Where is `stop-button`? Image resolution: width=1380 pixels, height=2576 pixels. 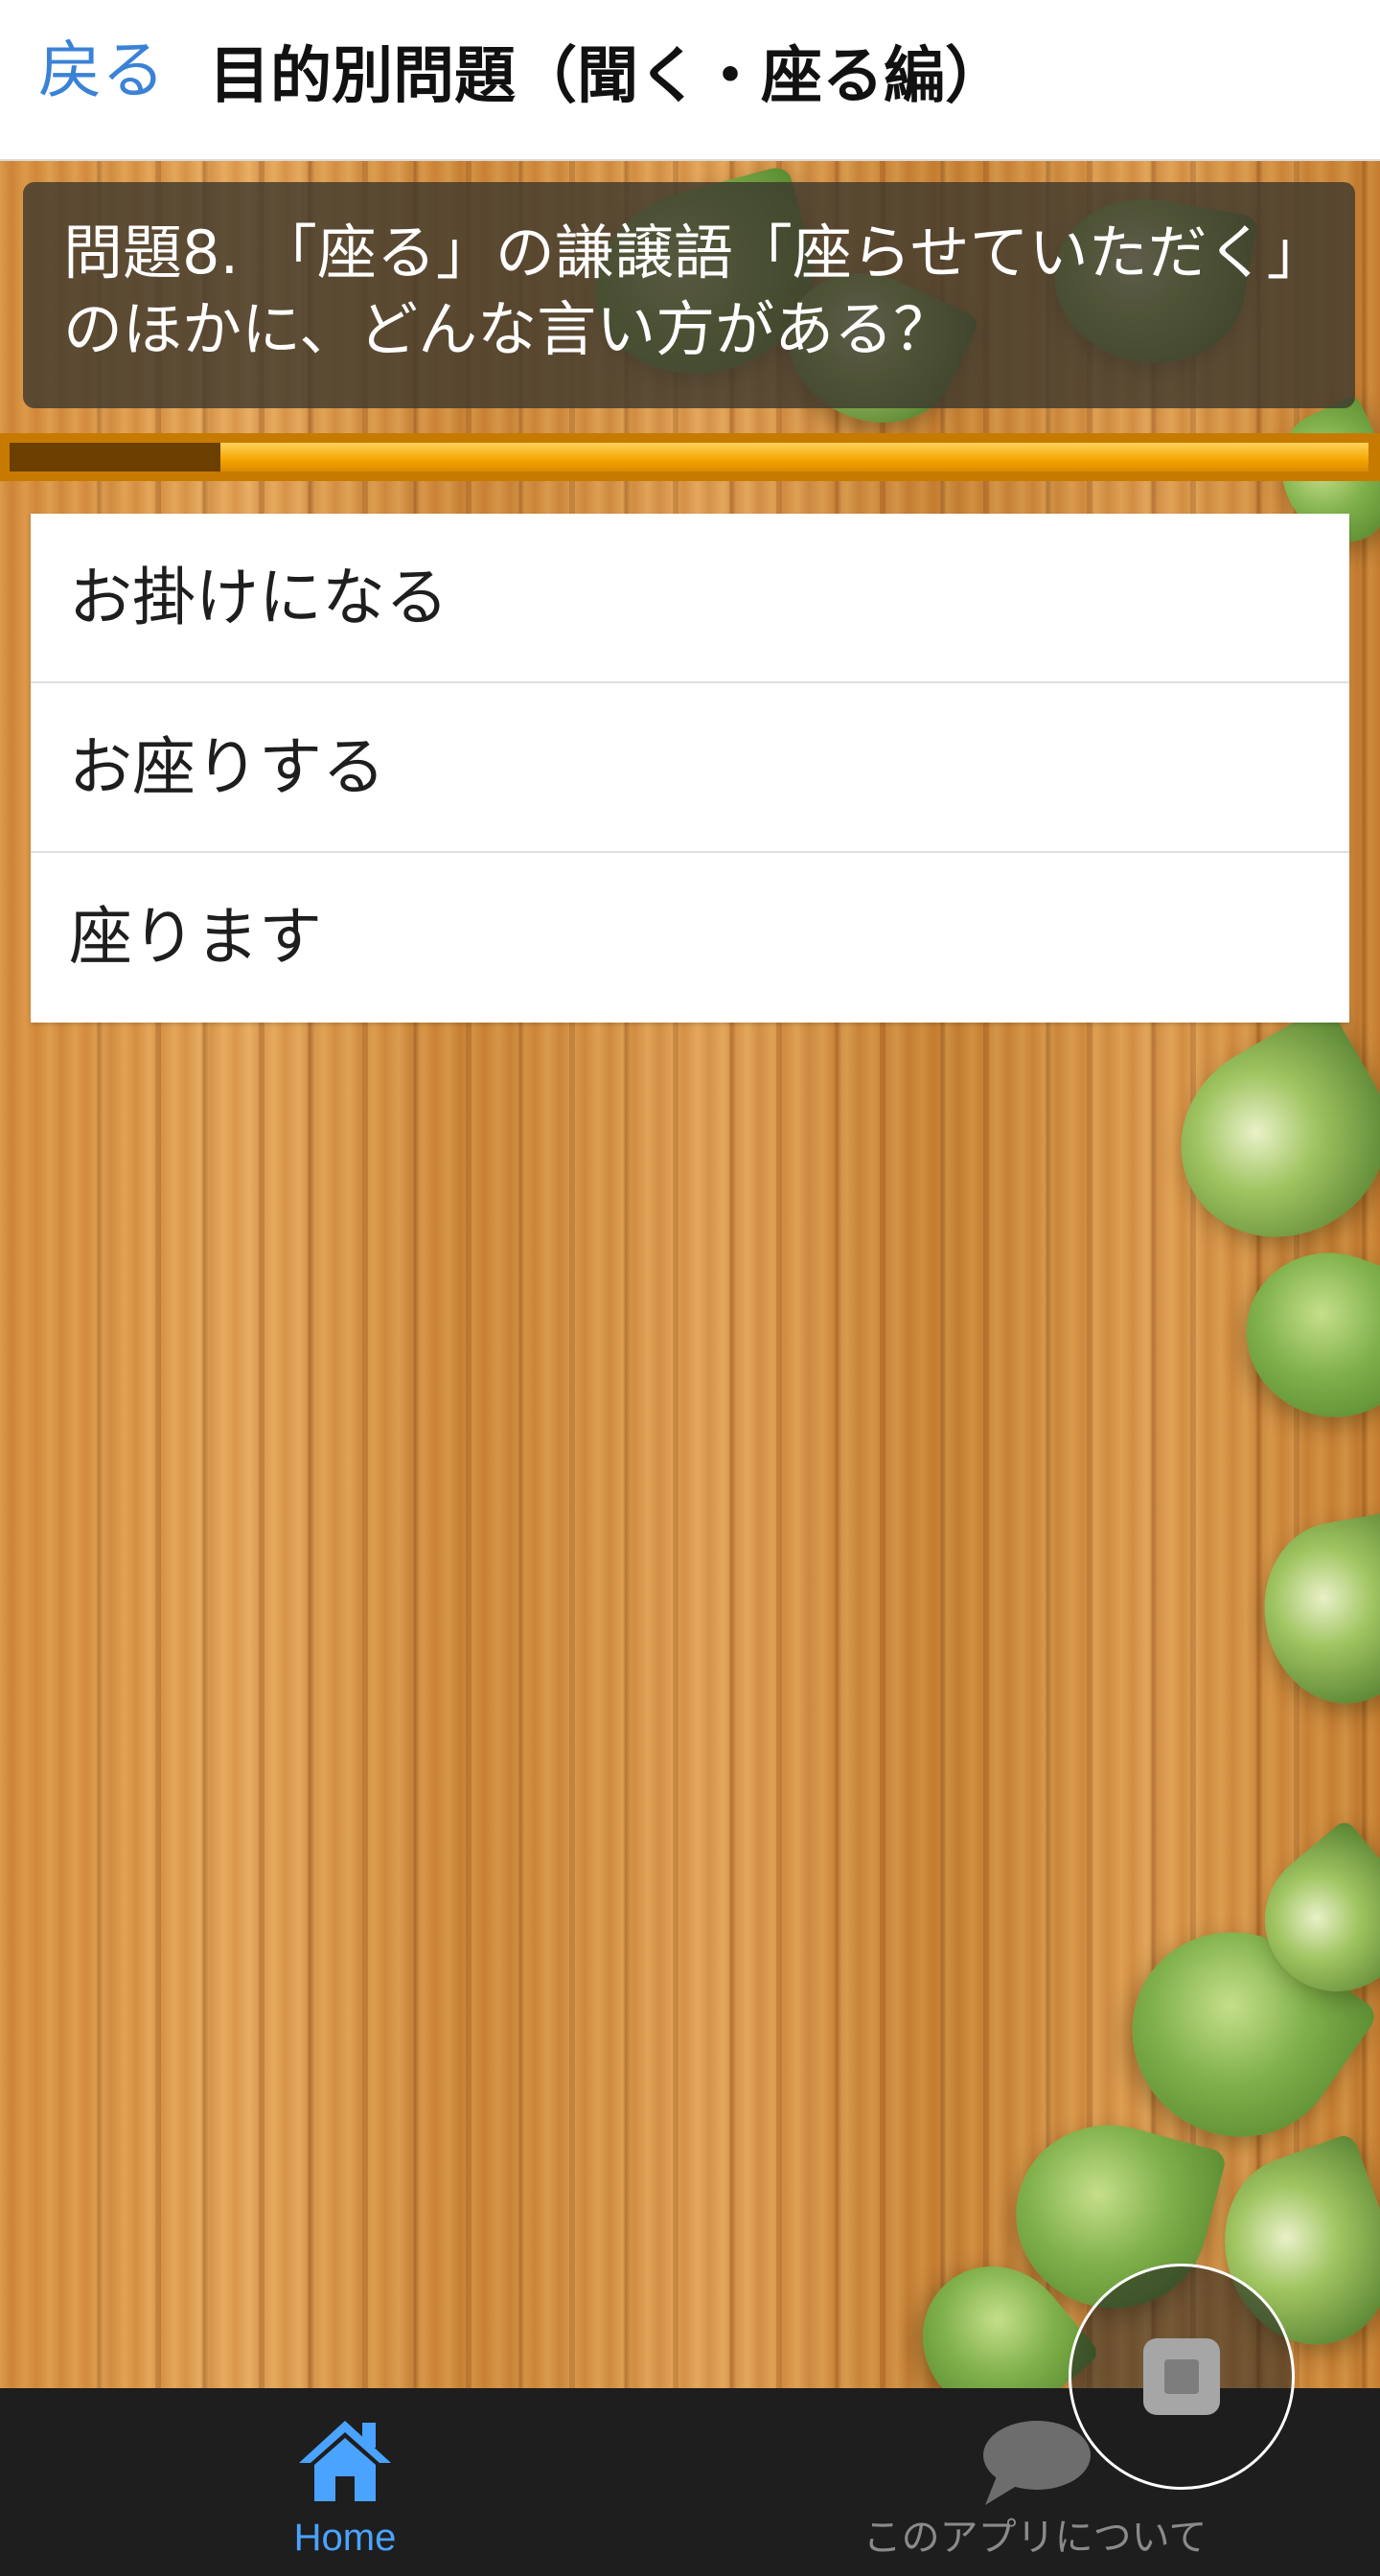 stop-button is located at coordinates (1182, 2377).